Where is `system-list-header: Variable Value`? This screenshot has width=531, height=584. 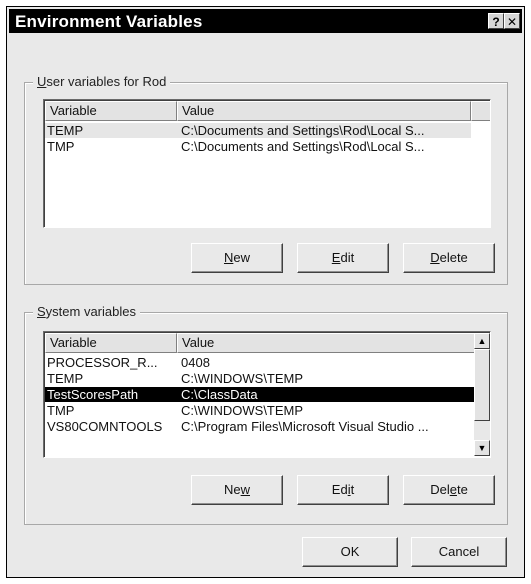 system-list-header: Variable Value is located at coordinates (260, 343).